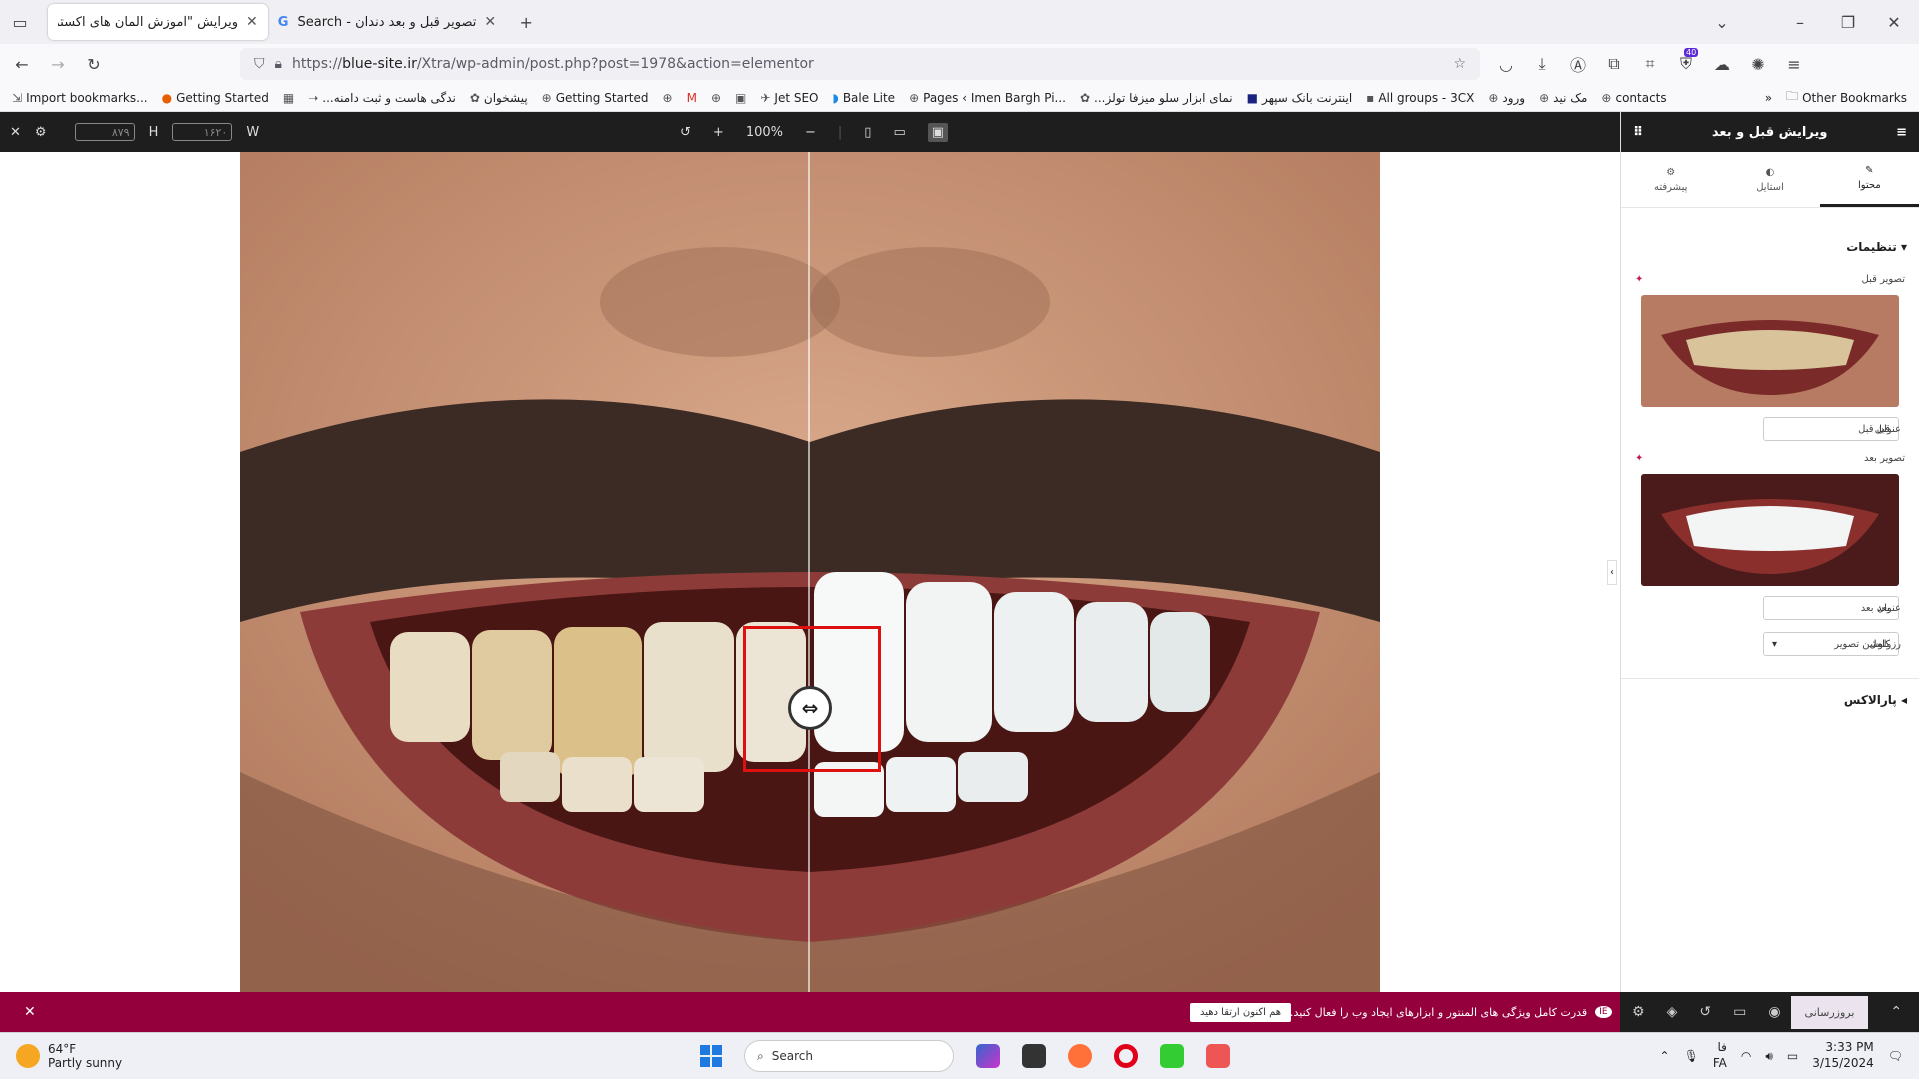 This screenshot has width=1919, height=1079. What do you see at coordinates (1894, 22) in the screenshot?
I see `close-window-icon: ✕` at bounding box center [1894, 22].